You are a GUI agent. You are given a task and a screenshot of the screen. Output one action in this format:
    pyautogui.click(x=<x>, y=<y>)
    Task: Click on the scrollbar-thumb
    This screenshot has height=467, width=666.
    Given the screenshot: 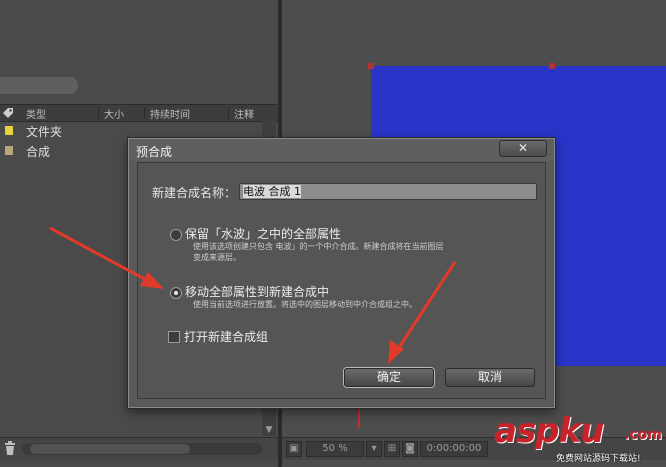 What is the action you would take?
    pyautogui.click(x=110, y=449)
    